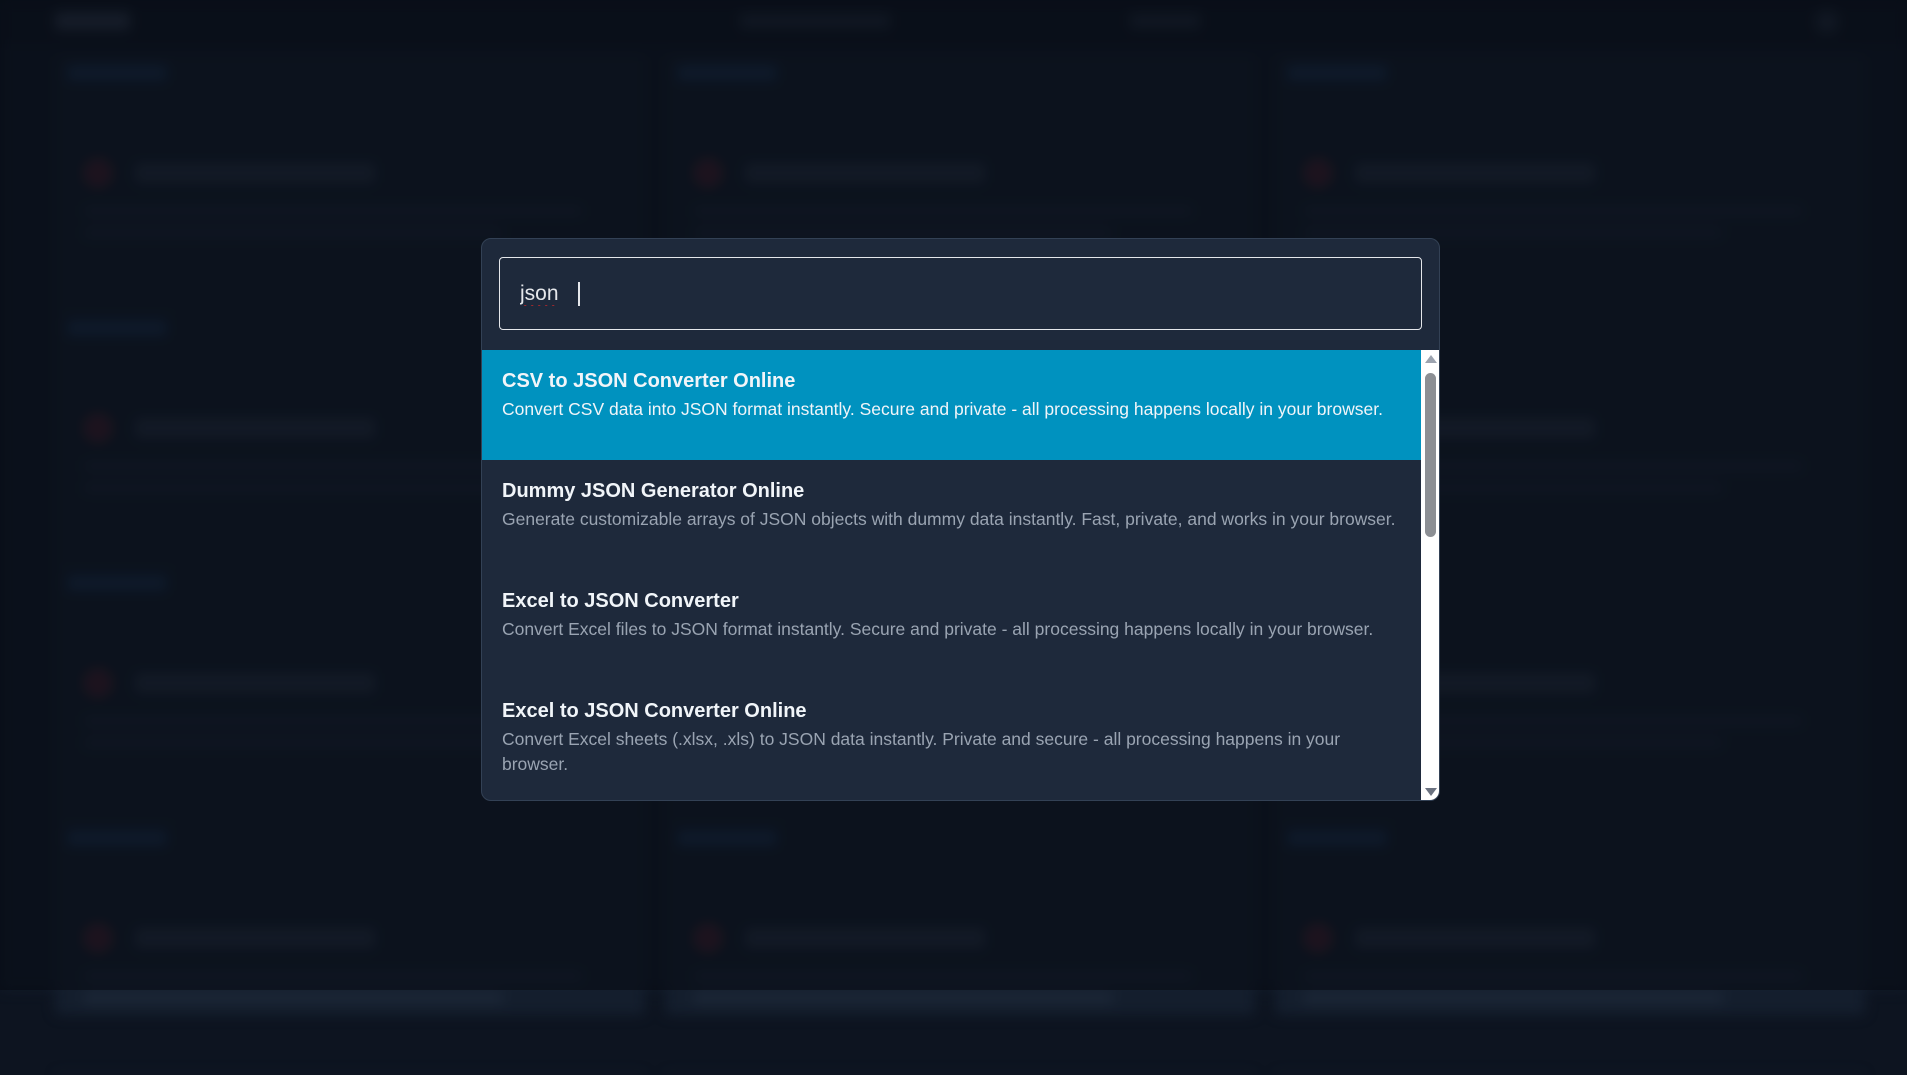 This screenshot has width=1907, height=1075. I want to click on scroll-up-arrow-icon, so click(1431, 359).